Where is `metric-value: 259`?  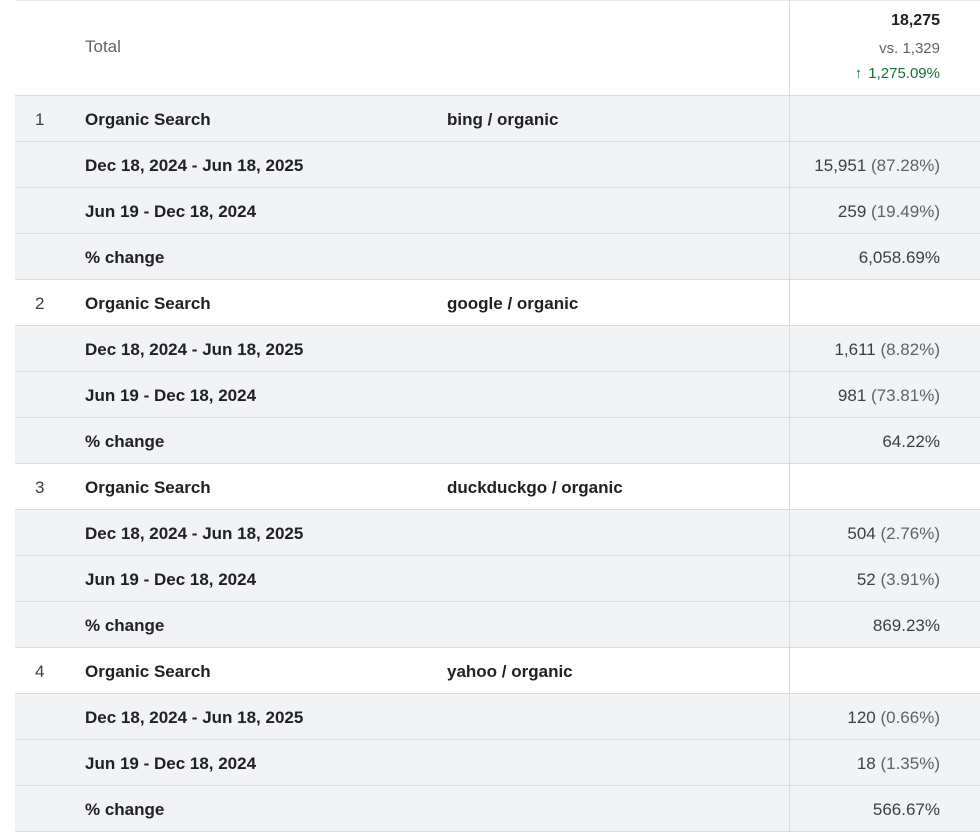
metric-value: 259 is located at coordinates (852, 211).